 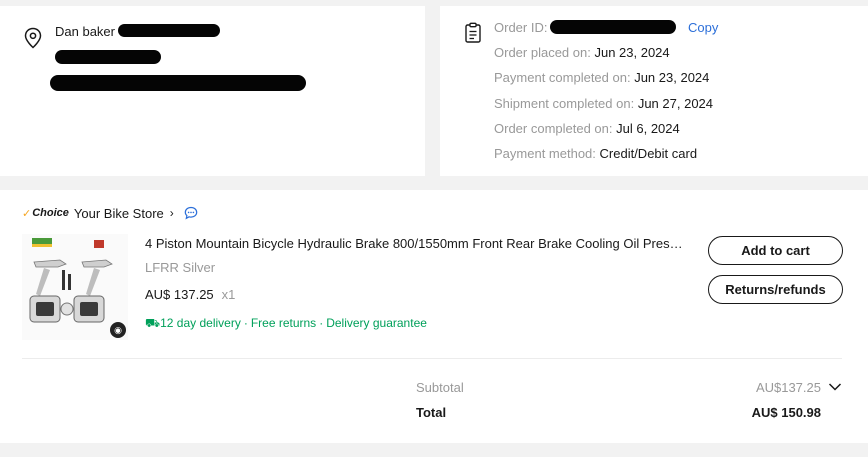 What do you see at coordinates (775, 250) in the screenshot?
I see `add-to-cart-button: Add to cart` at bounding box center [775, 250].